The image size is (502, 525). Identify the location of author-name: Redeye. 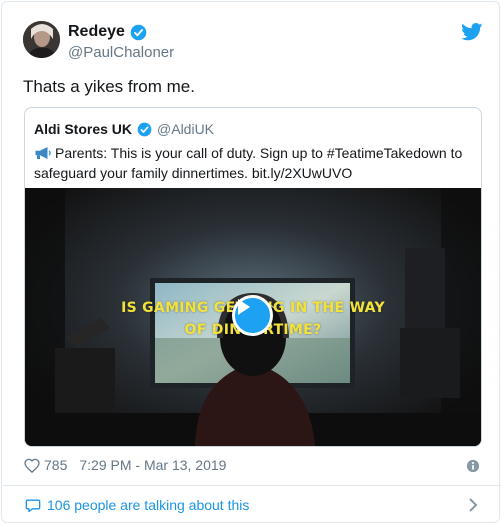
(96, 32).